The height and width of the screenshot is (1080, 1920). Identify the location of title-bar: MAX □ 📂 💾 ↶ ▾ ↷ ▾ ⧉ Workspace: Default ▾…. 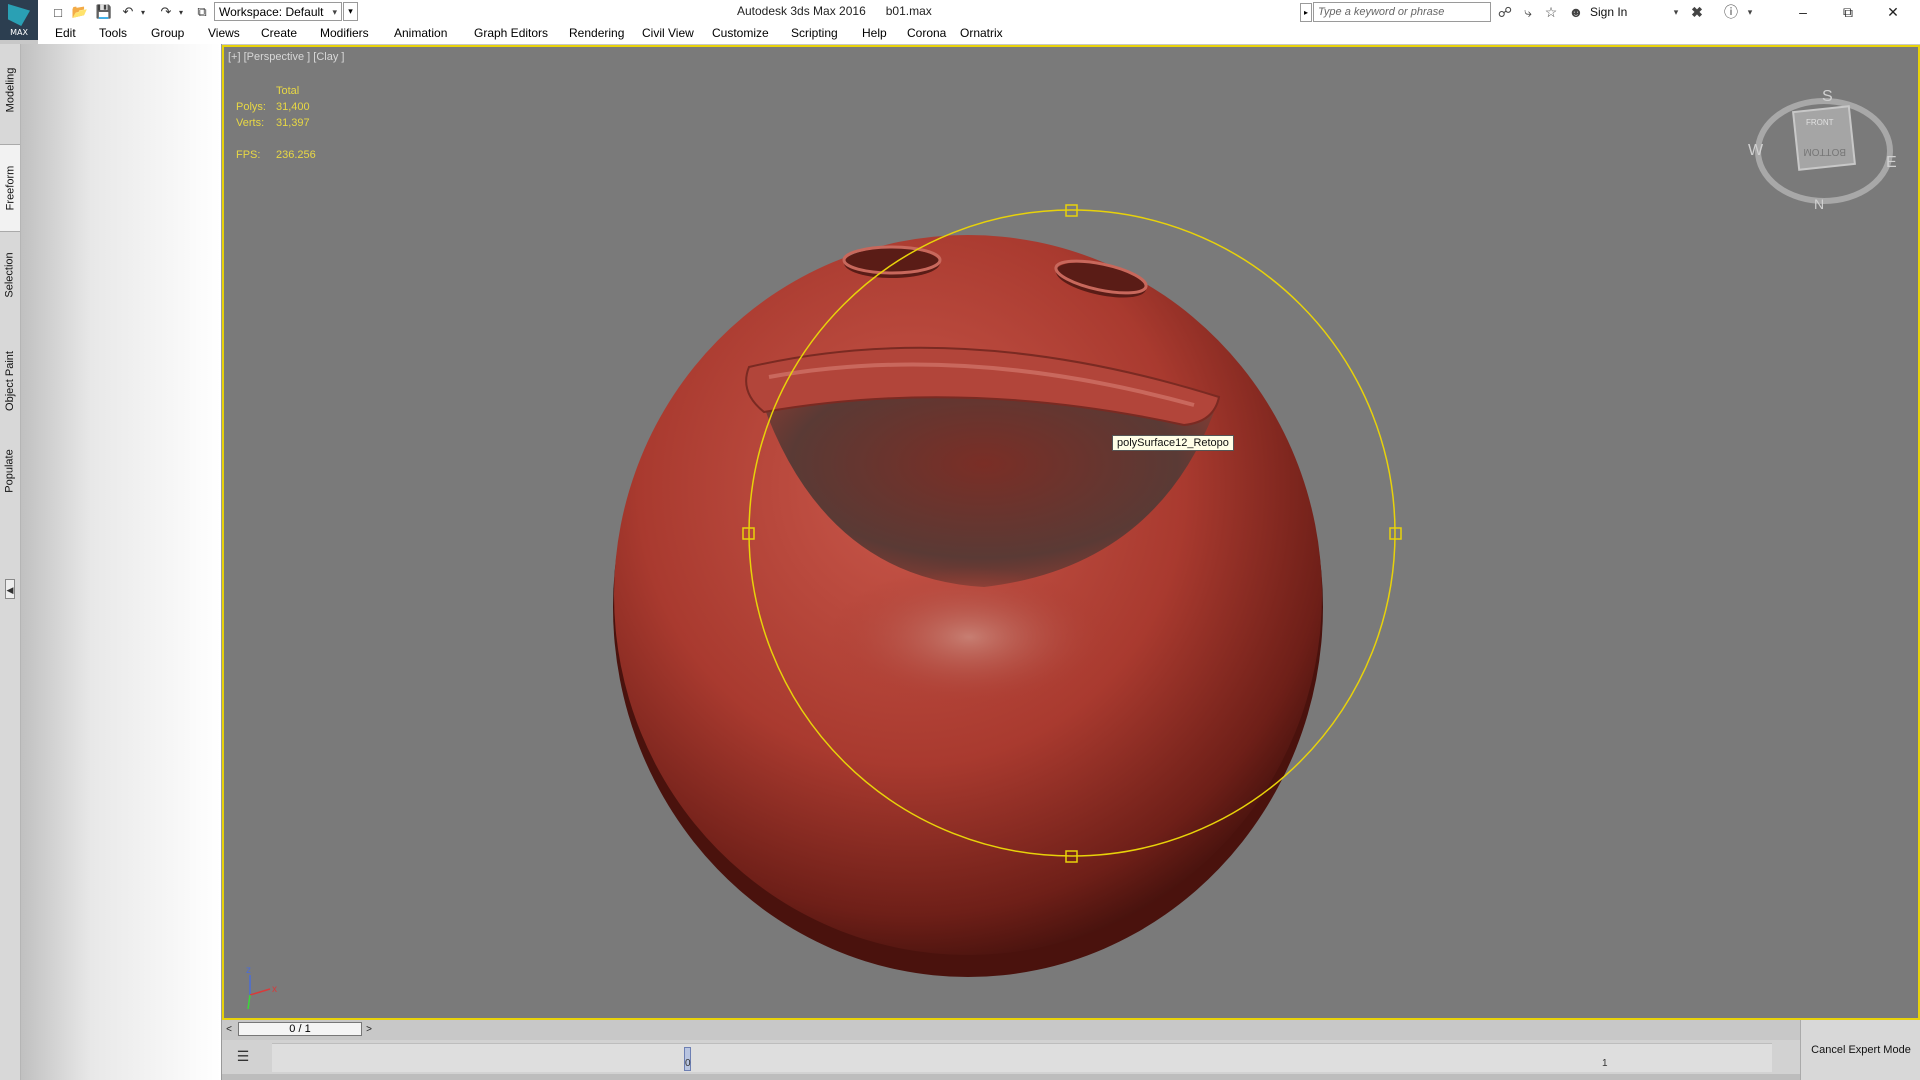
(960, 20).